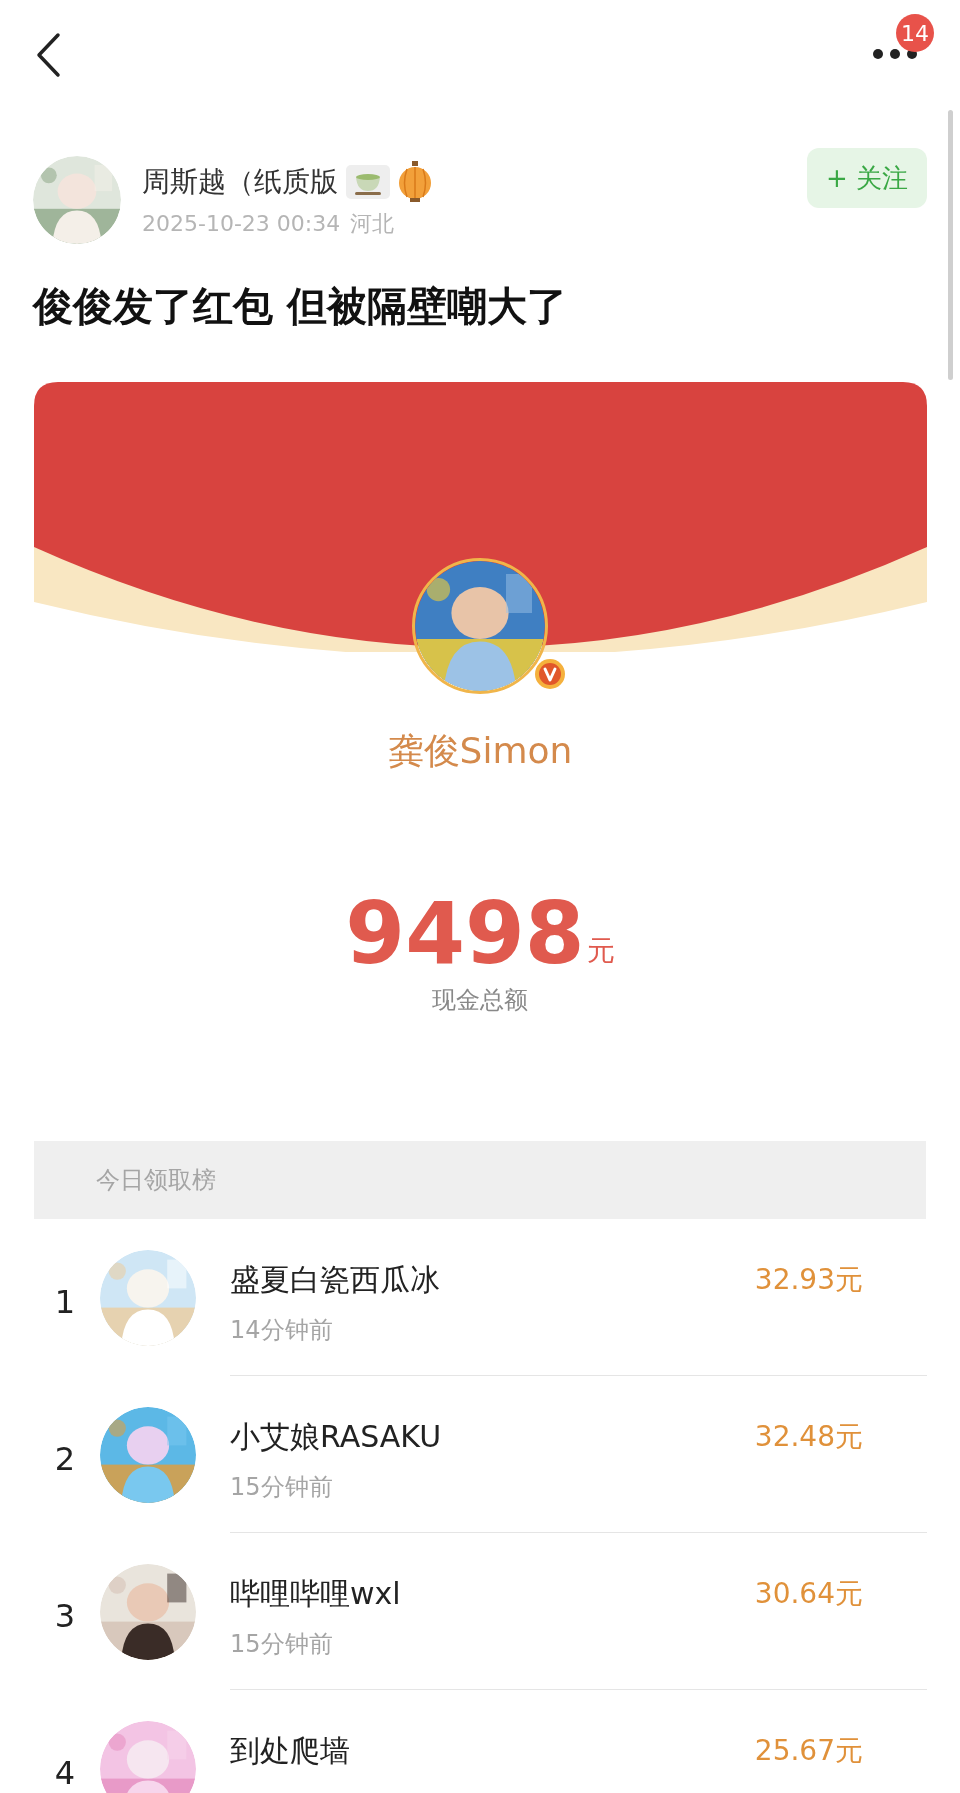 The image size is (960, 1793). Describe the element at coordinates (299, 306) in the screenshot. I see `post-title: 俊俊发了红包 但被隔壁嘲大了` at that location.